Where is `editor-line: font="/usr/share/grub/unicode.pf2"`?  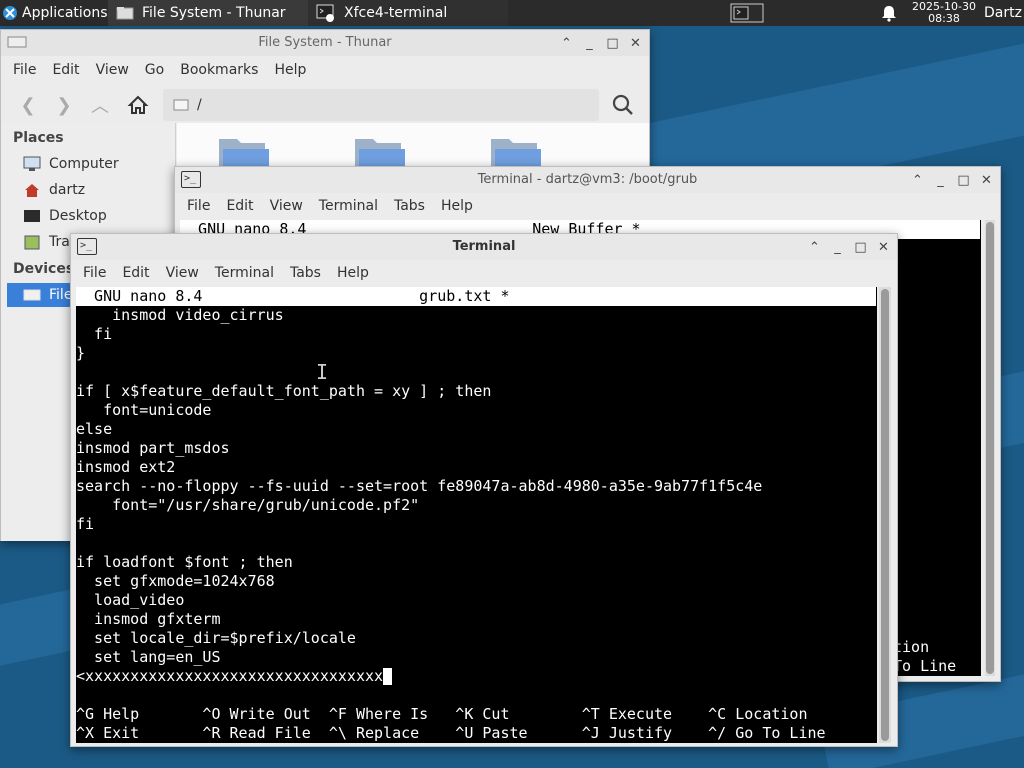
editor-line: font="/usr/share/grub/unicode.pf2" is located at coordinates (248, 505).